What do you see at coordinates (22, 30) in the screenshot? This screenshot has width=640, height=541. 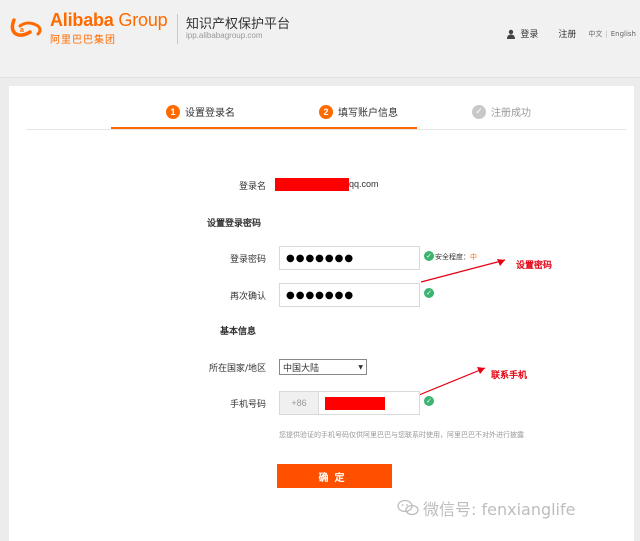 I see `svg-text: a` at bounding box center [22, 30].